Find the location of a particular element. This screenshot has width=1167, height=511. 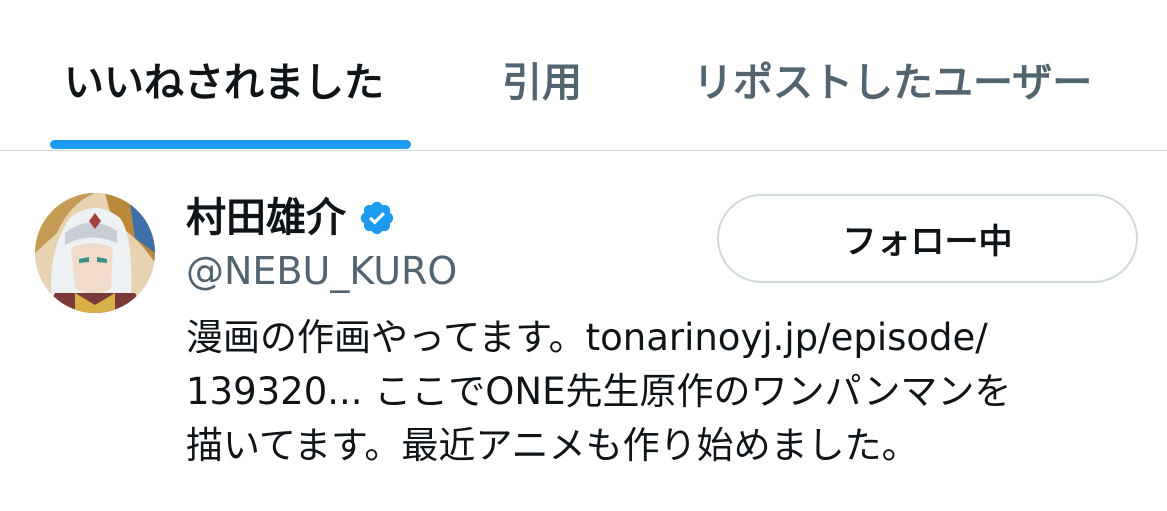

following-button: フォロー中 is located at coordinates (927, 238).